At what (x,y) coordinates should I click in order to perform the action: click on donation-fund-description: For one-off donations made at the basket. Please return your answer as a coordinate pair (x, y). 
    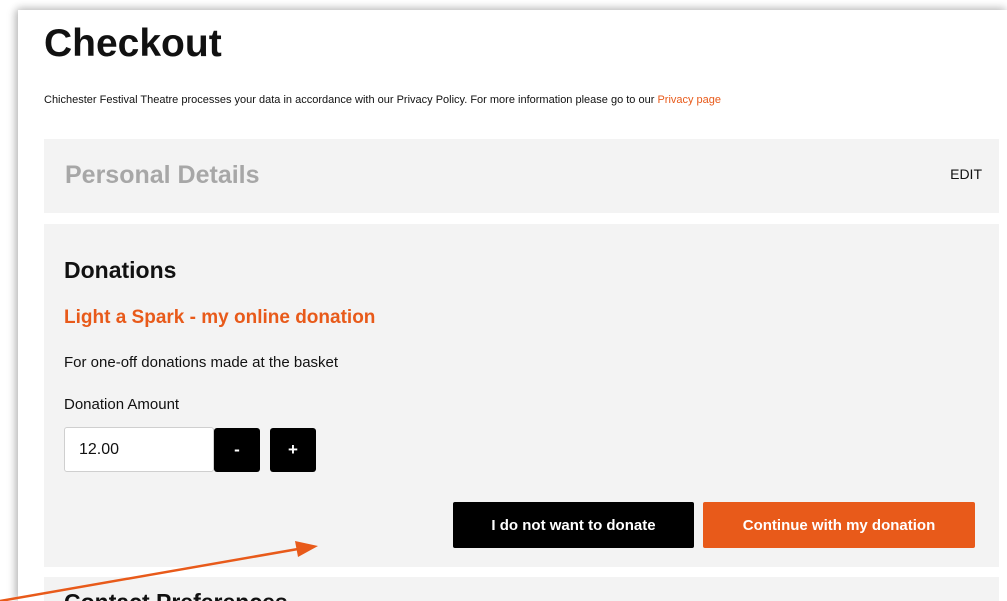
    Looking at the image, I should click on (201, 362).